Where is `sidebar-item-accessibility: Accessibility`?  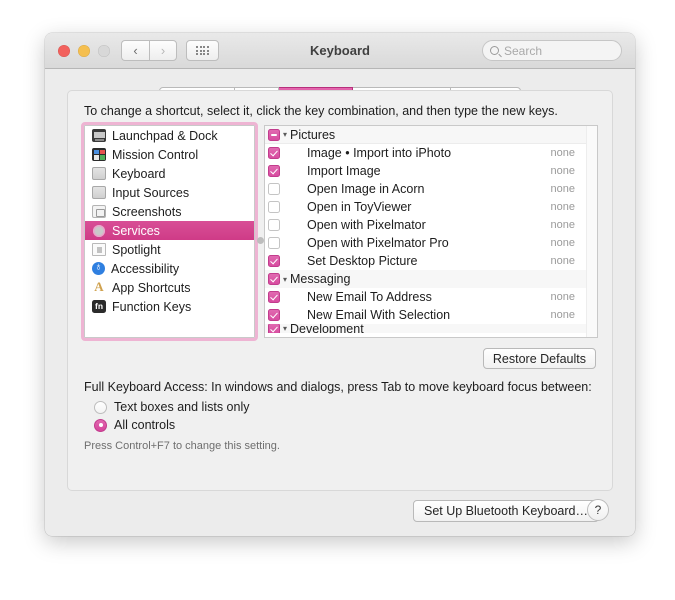
sidebar-item-accessibility: Accessibility is located at coordinates (169, 268).